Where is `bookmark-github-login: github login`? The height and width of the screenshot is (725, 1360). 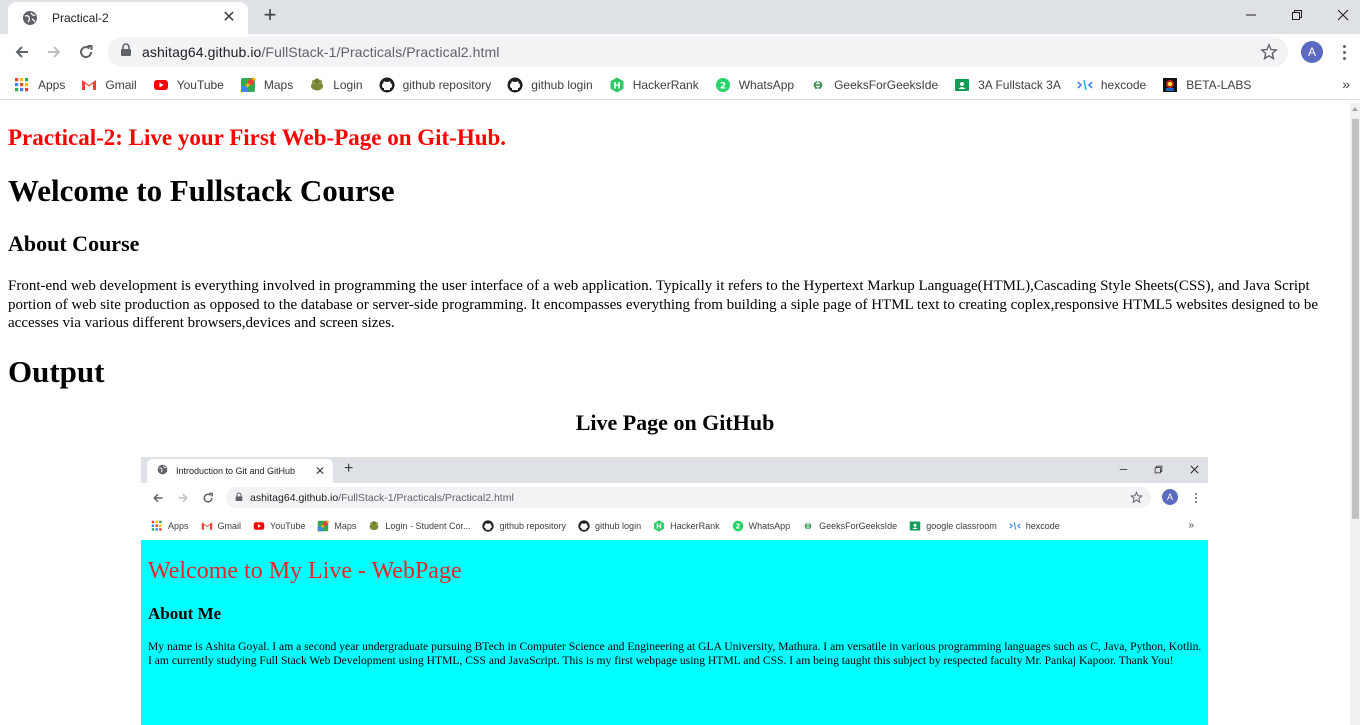
bookmark-github-login: github login is located at coordinates (550, 85).